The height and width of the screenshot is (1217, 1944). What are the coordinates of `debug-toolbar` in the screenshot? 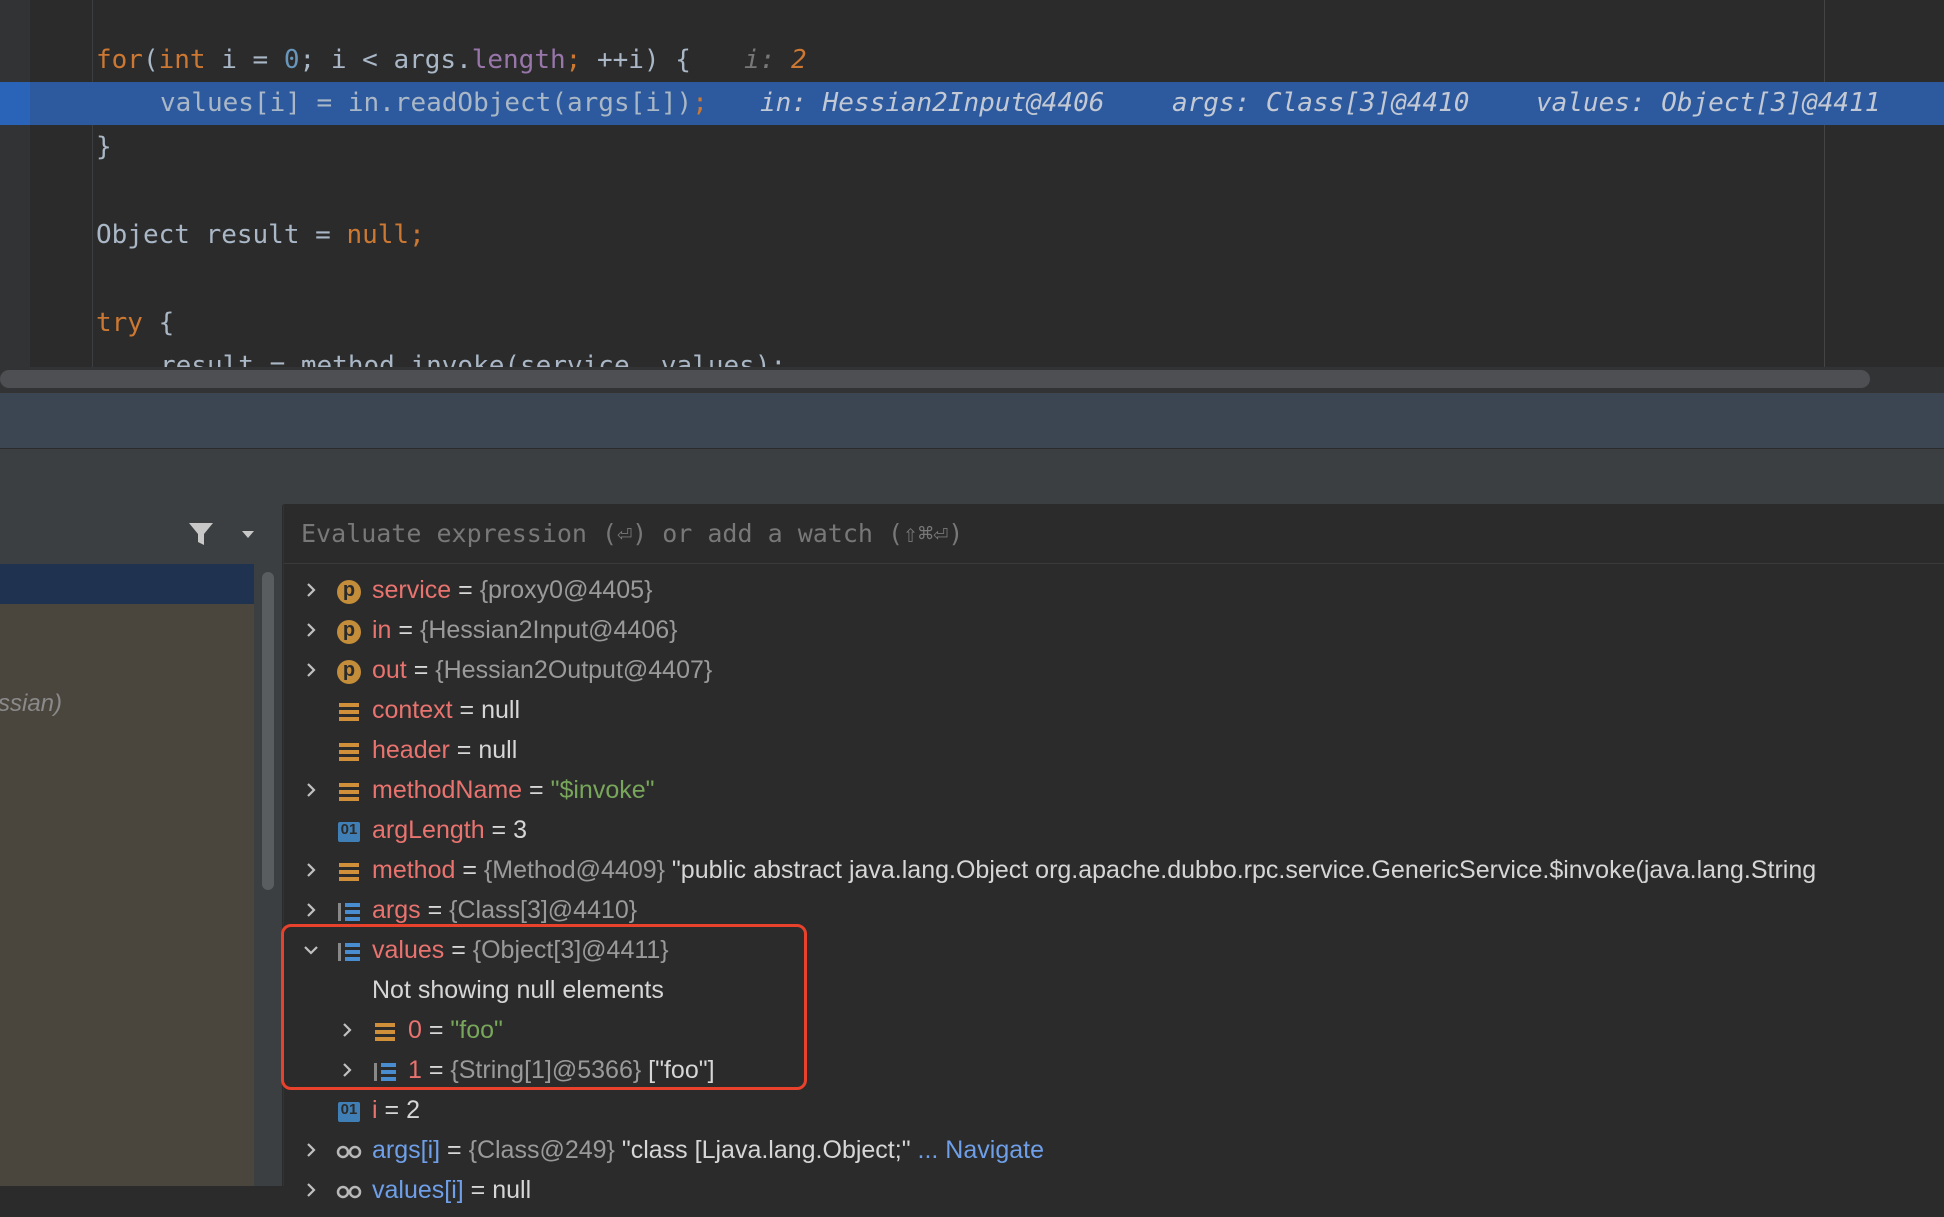 It's located at (972, 476).